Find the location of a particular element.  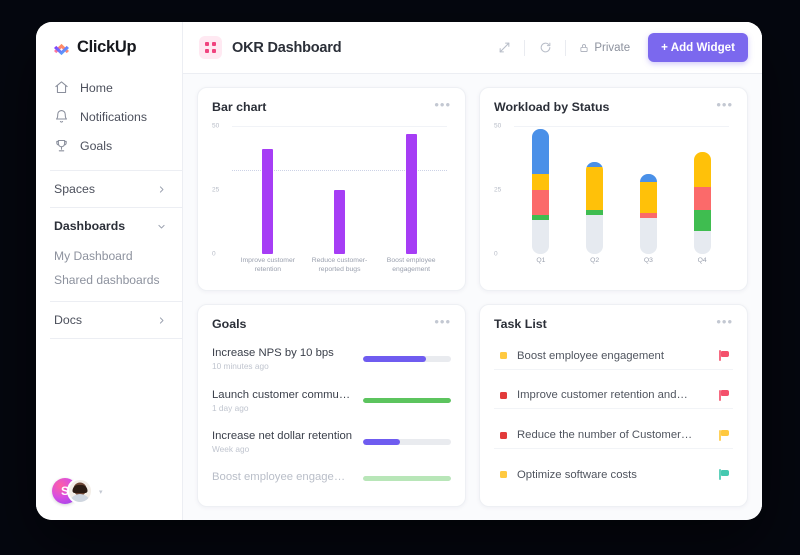

card-header: Task List ••• is located at coordinates (613, 323).